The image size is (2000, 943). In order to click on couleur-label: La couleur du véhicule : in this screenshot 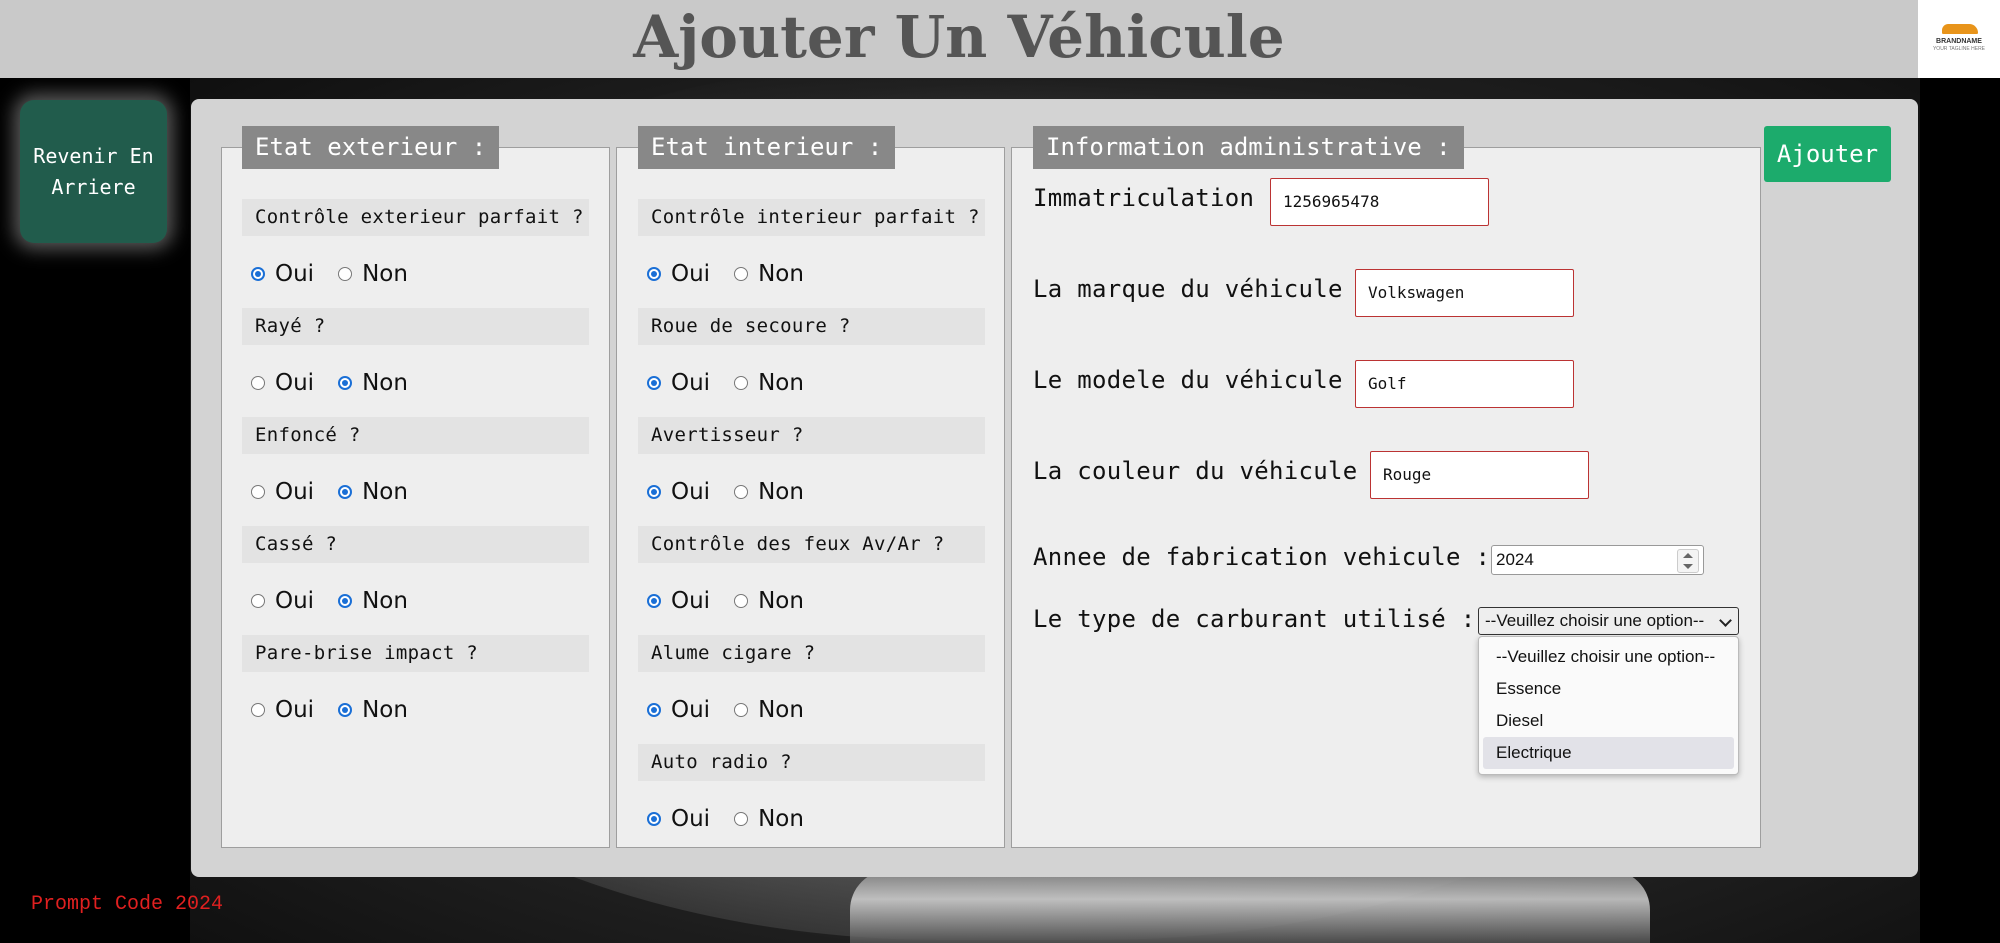, I will do `click(1210, 471)`.